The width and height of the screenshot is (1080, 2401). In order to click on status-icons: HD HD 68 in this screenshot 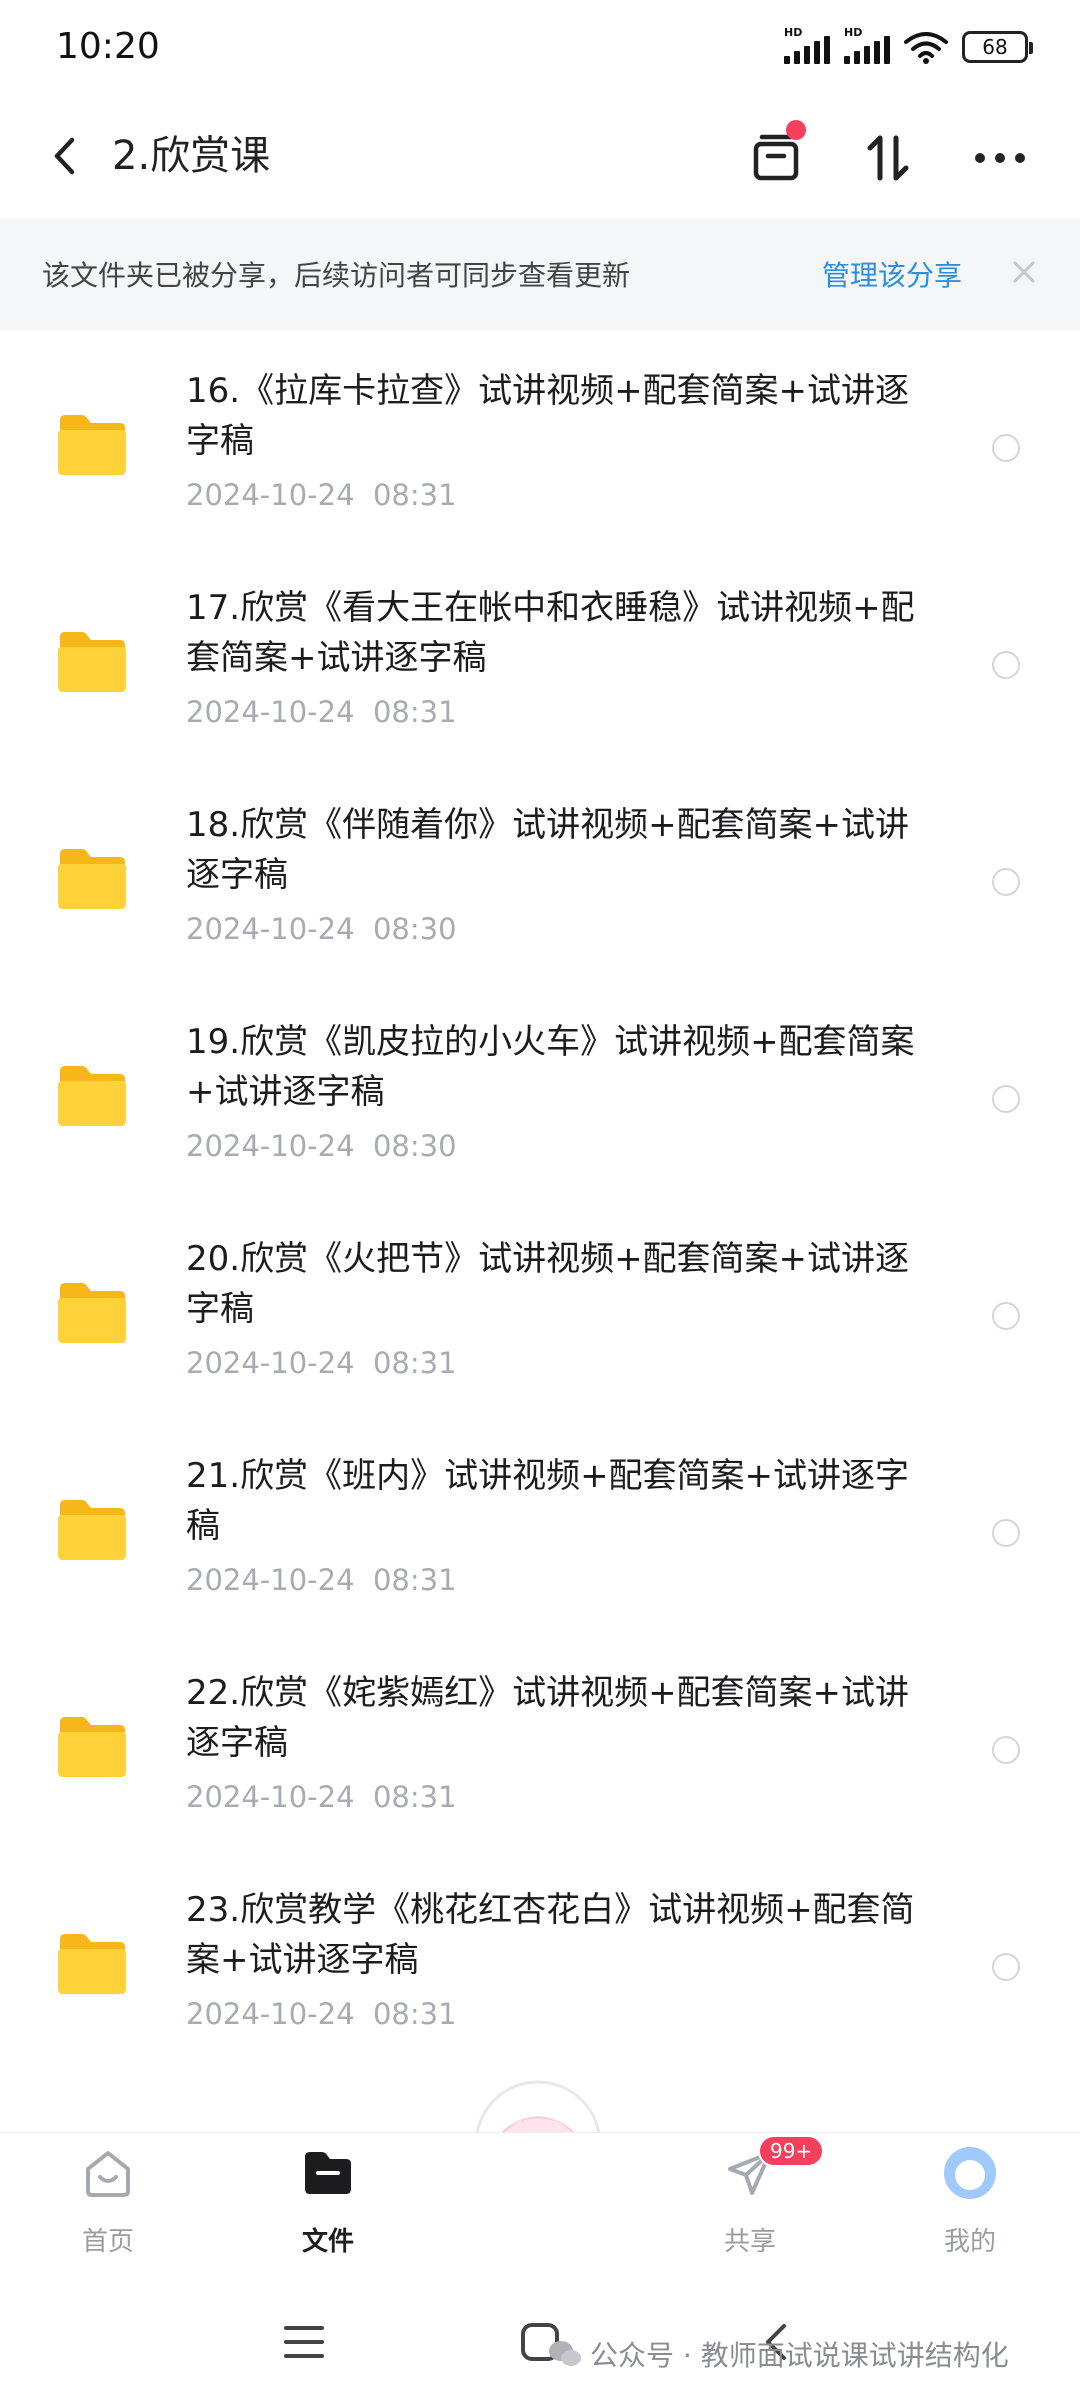, I will do `click(908, 45)`.